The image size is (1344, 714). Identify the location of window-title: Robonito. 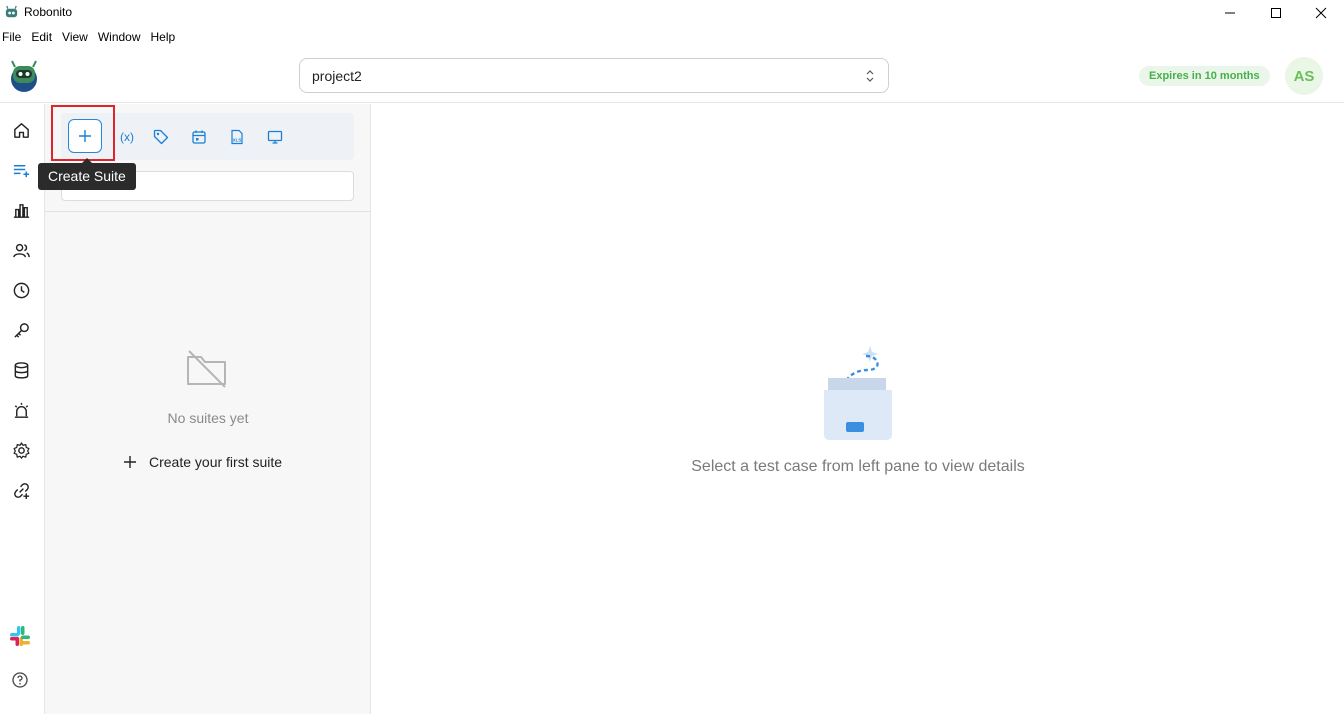
(48, 12).